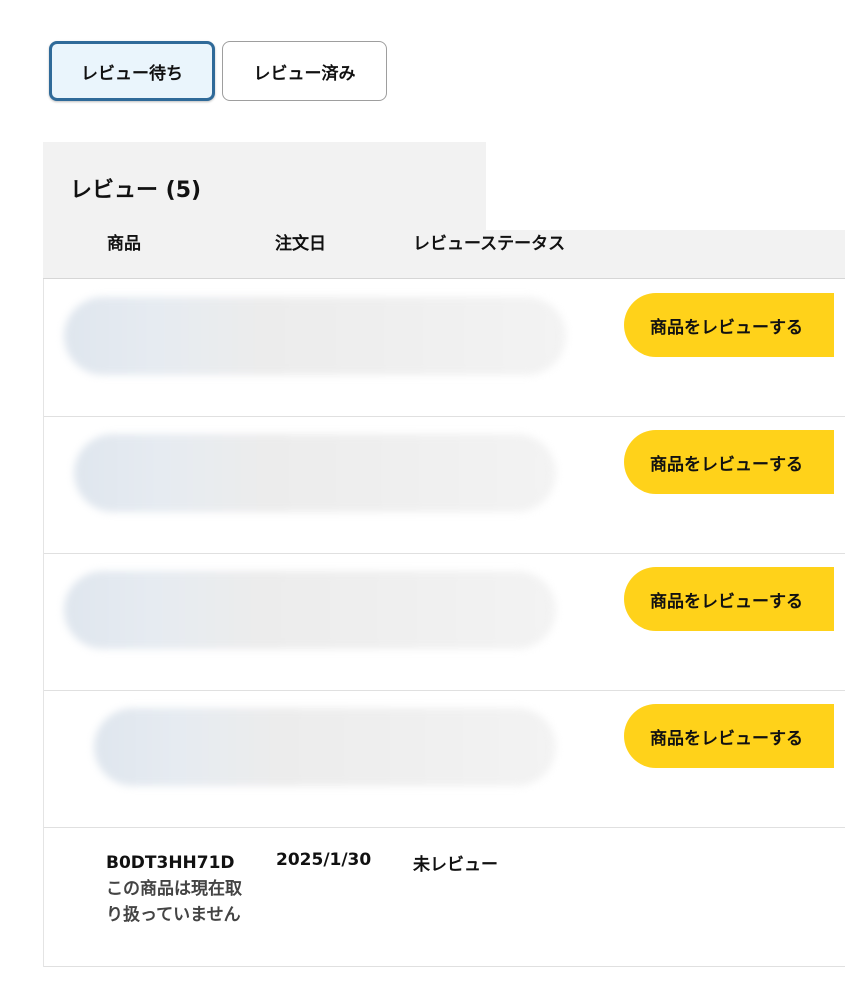  I want to click on review-status: 未レビュー, so click(455, 865).